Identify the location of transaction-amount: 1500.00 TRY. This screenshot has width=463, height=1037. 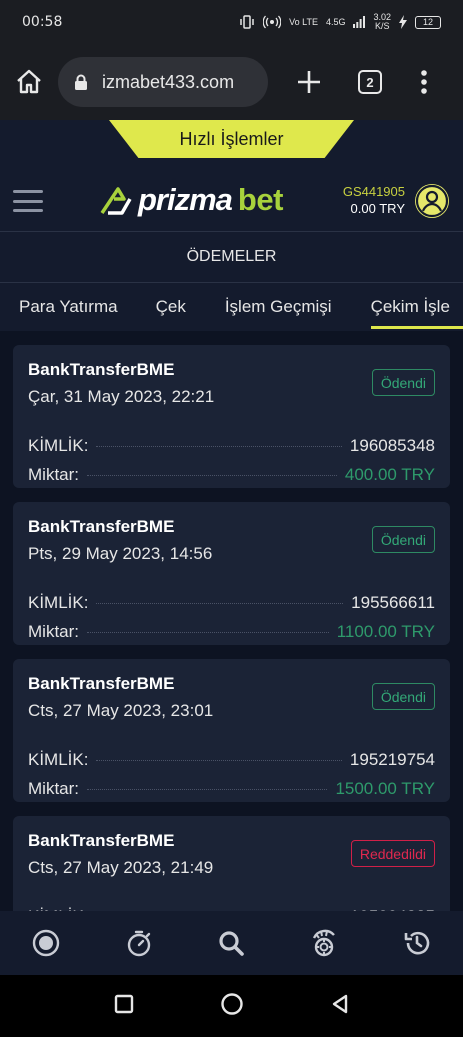
(385, 788).